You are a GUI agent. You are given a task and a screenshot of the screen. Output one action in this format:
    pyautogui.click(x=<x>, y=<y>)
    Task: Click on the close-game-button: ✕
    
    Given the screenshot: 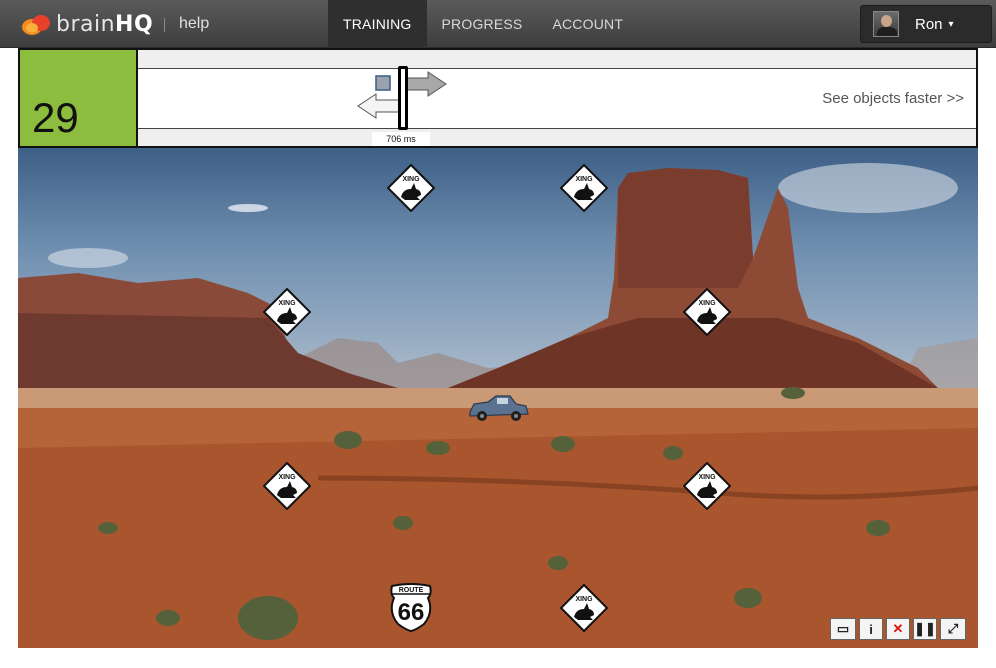 What is the action you would take?
    pyautogui.click(x=898, y=629)
    